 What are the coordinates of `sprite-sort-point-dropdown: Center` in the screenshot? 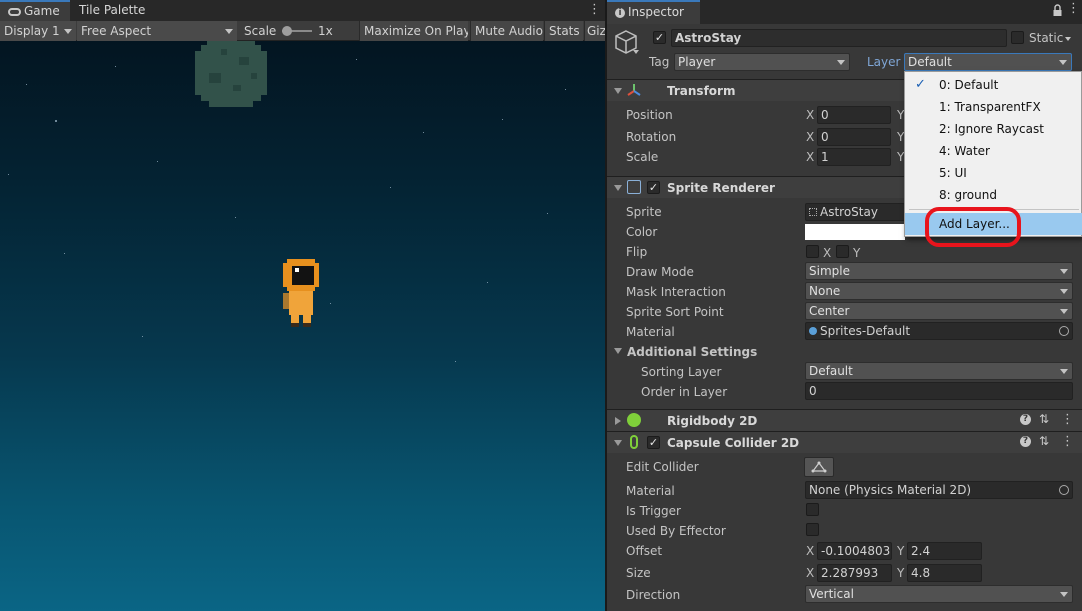 It's located at (939, 311).